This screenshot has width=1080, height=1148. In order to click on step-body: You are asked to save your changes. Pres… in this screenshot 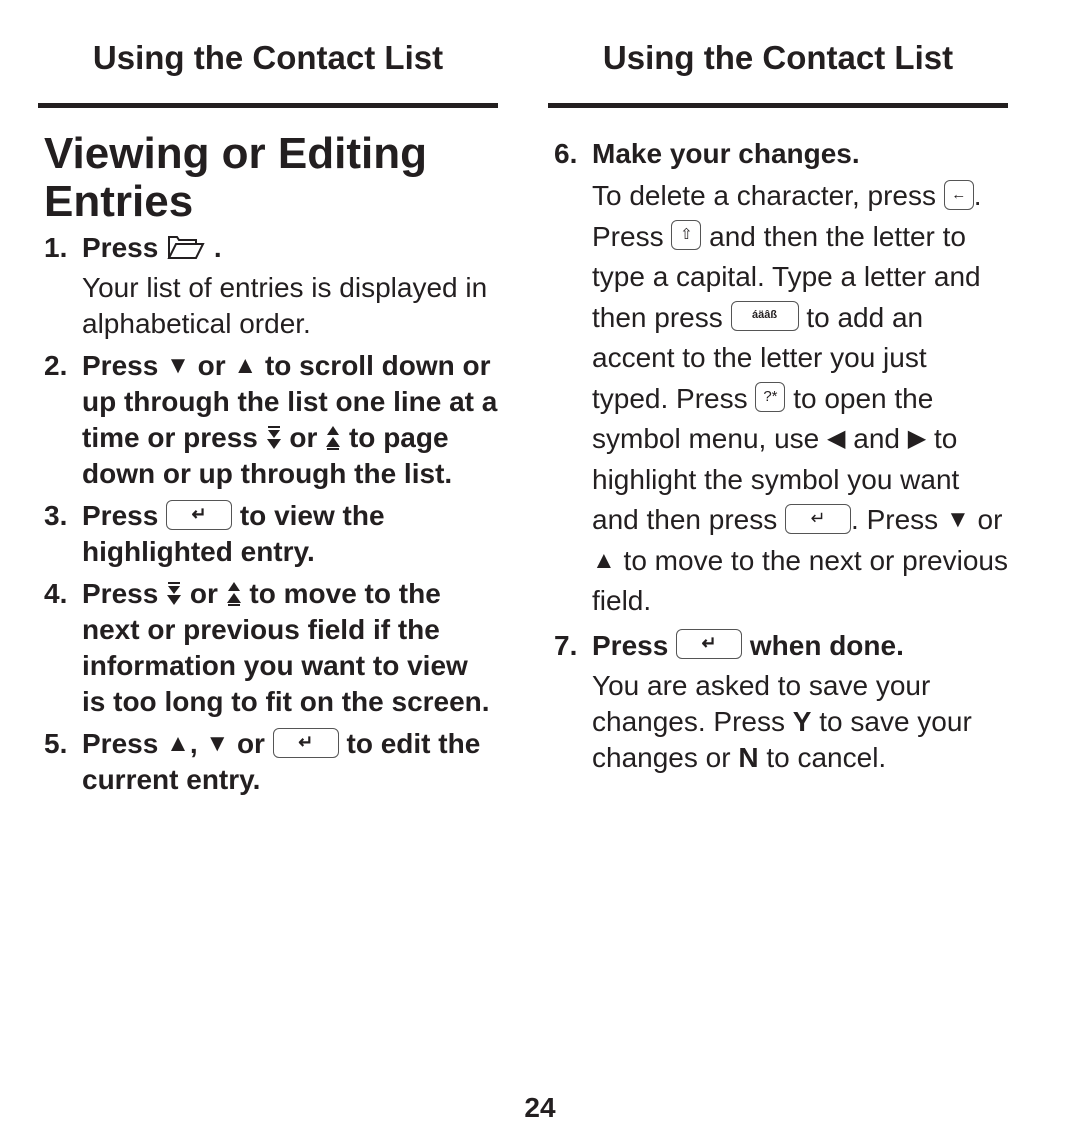, I will do `click(800, 722)`.